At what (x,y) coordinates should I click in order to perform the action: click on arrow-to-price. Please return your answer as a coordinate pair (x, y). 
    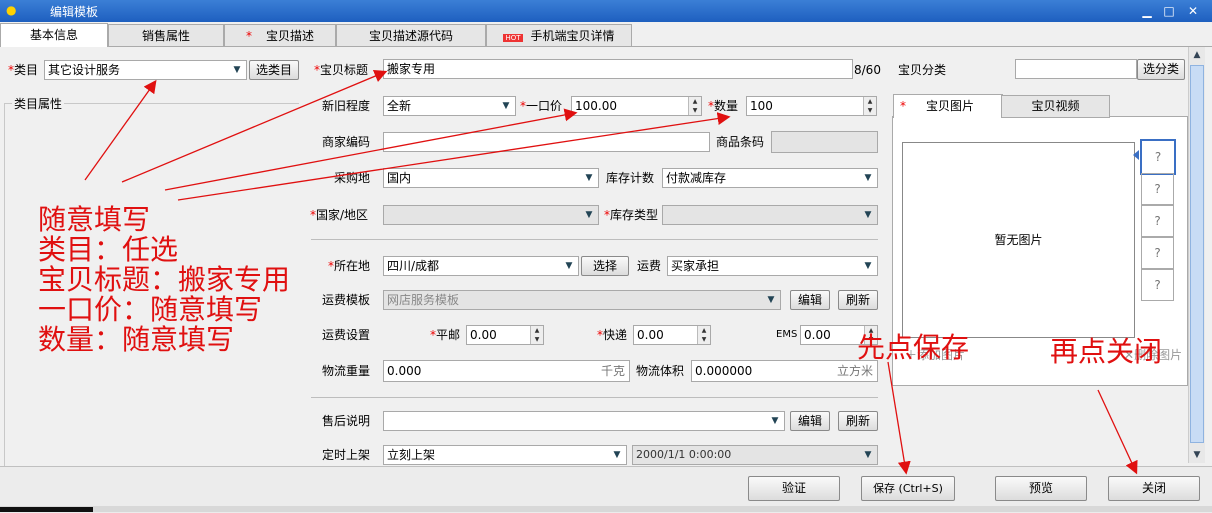
    Looking at the image, I should click on (371, 149).